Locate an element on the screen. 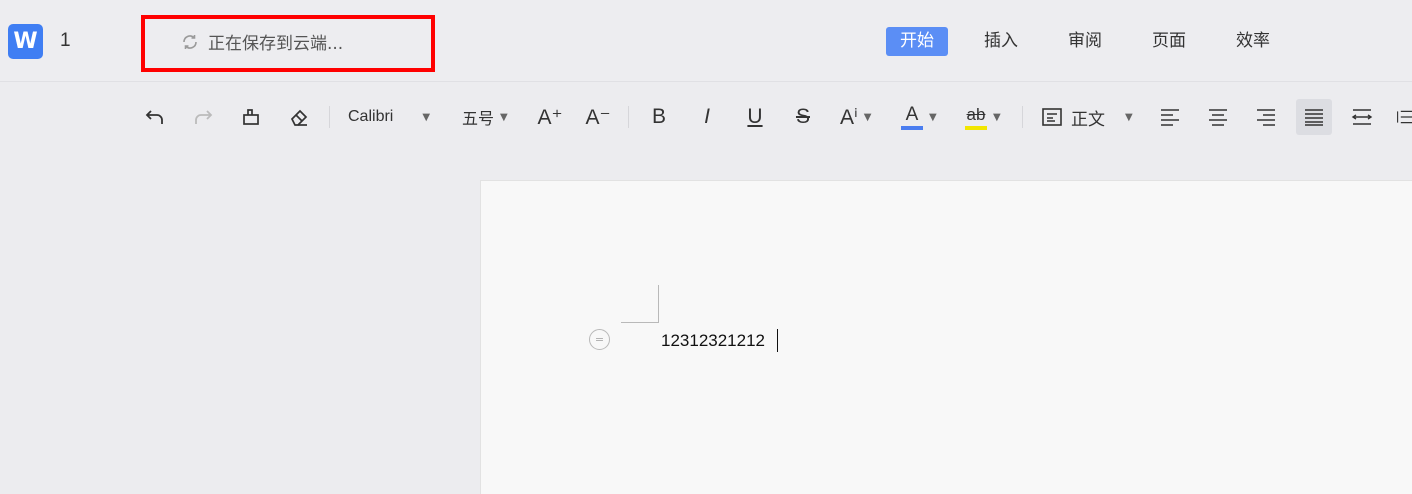 This screenshot has height=494, width=1412. clear-format-button is located at coordinates (299, 117).